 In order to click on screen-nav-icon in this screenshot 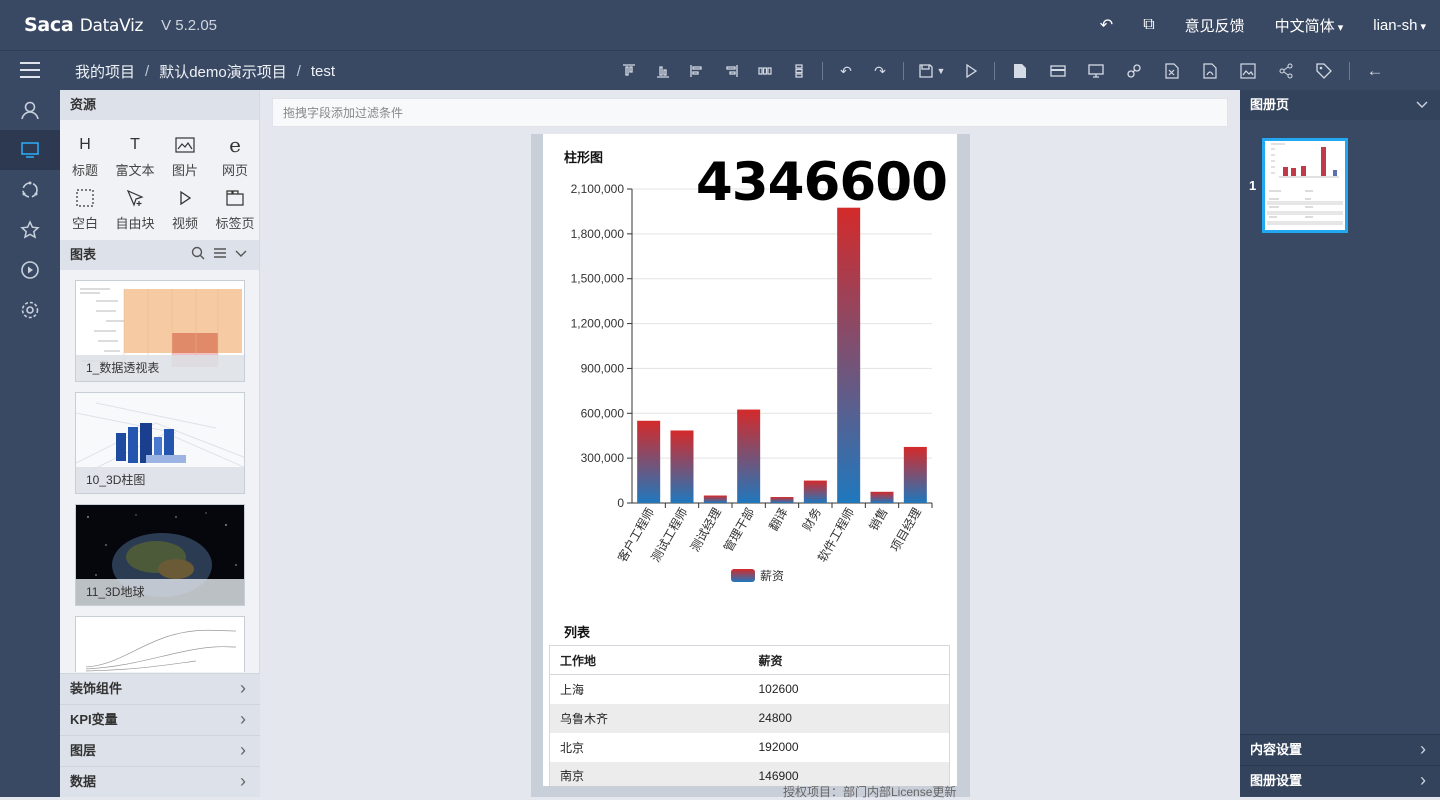, I will do `click(30, 150)`.